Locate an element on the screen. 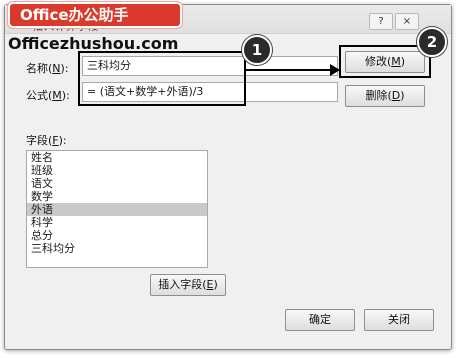 This screenshot has height=358, width=458. close-icon: × is located at coordinates (407, 21).